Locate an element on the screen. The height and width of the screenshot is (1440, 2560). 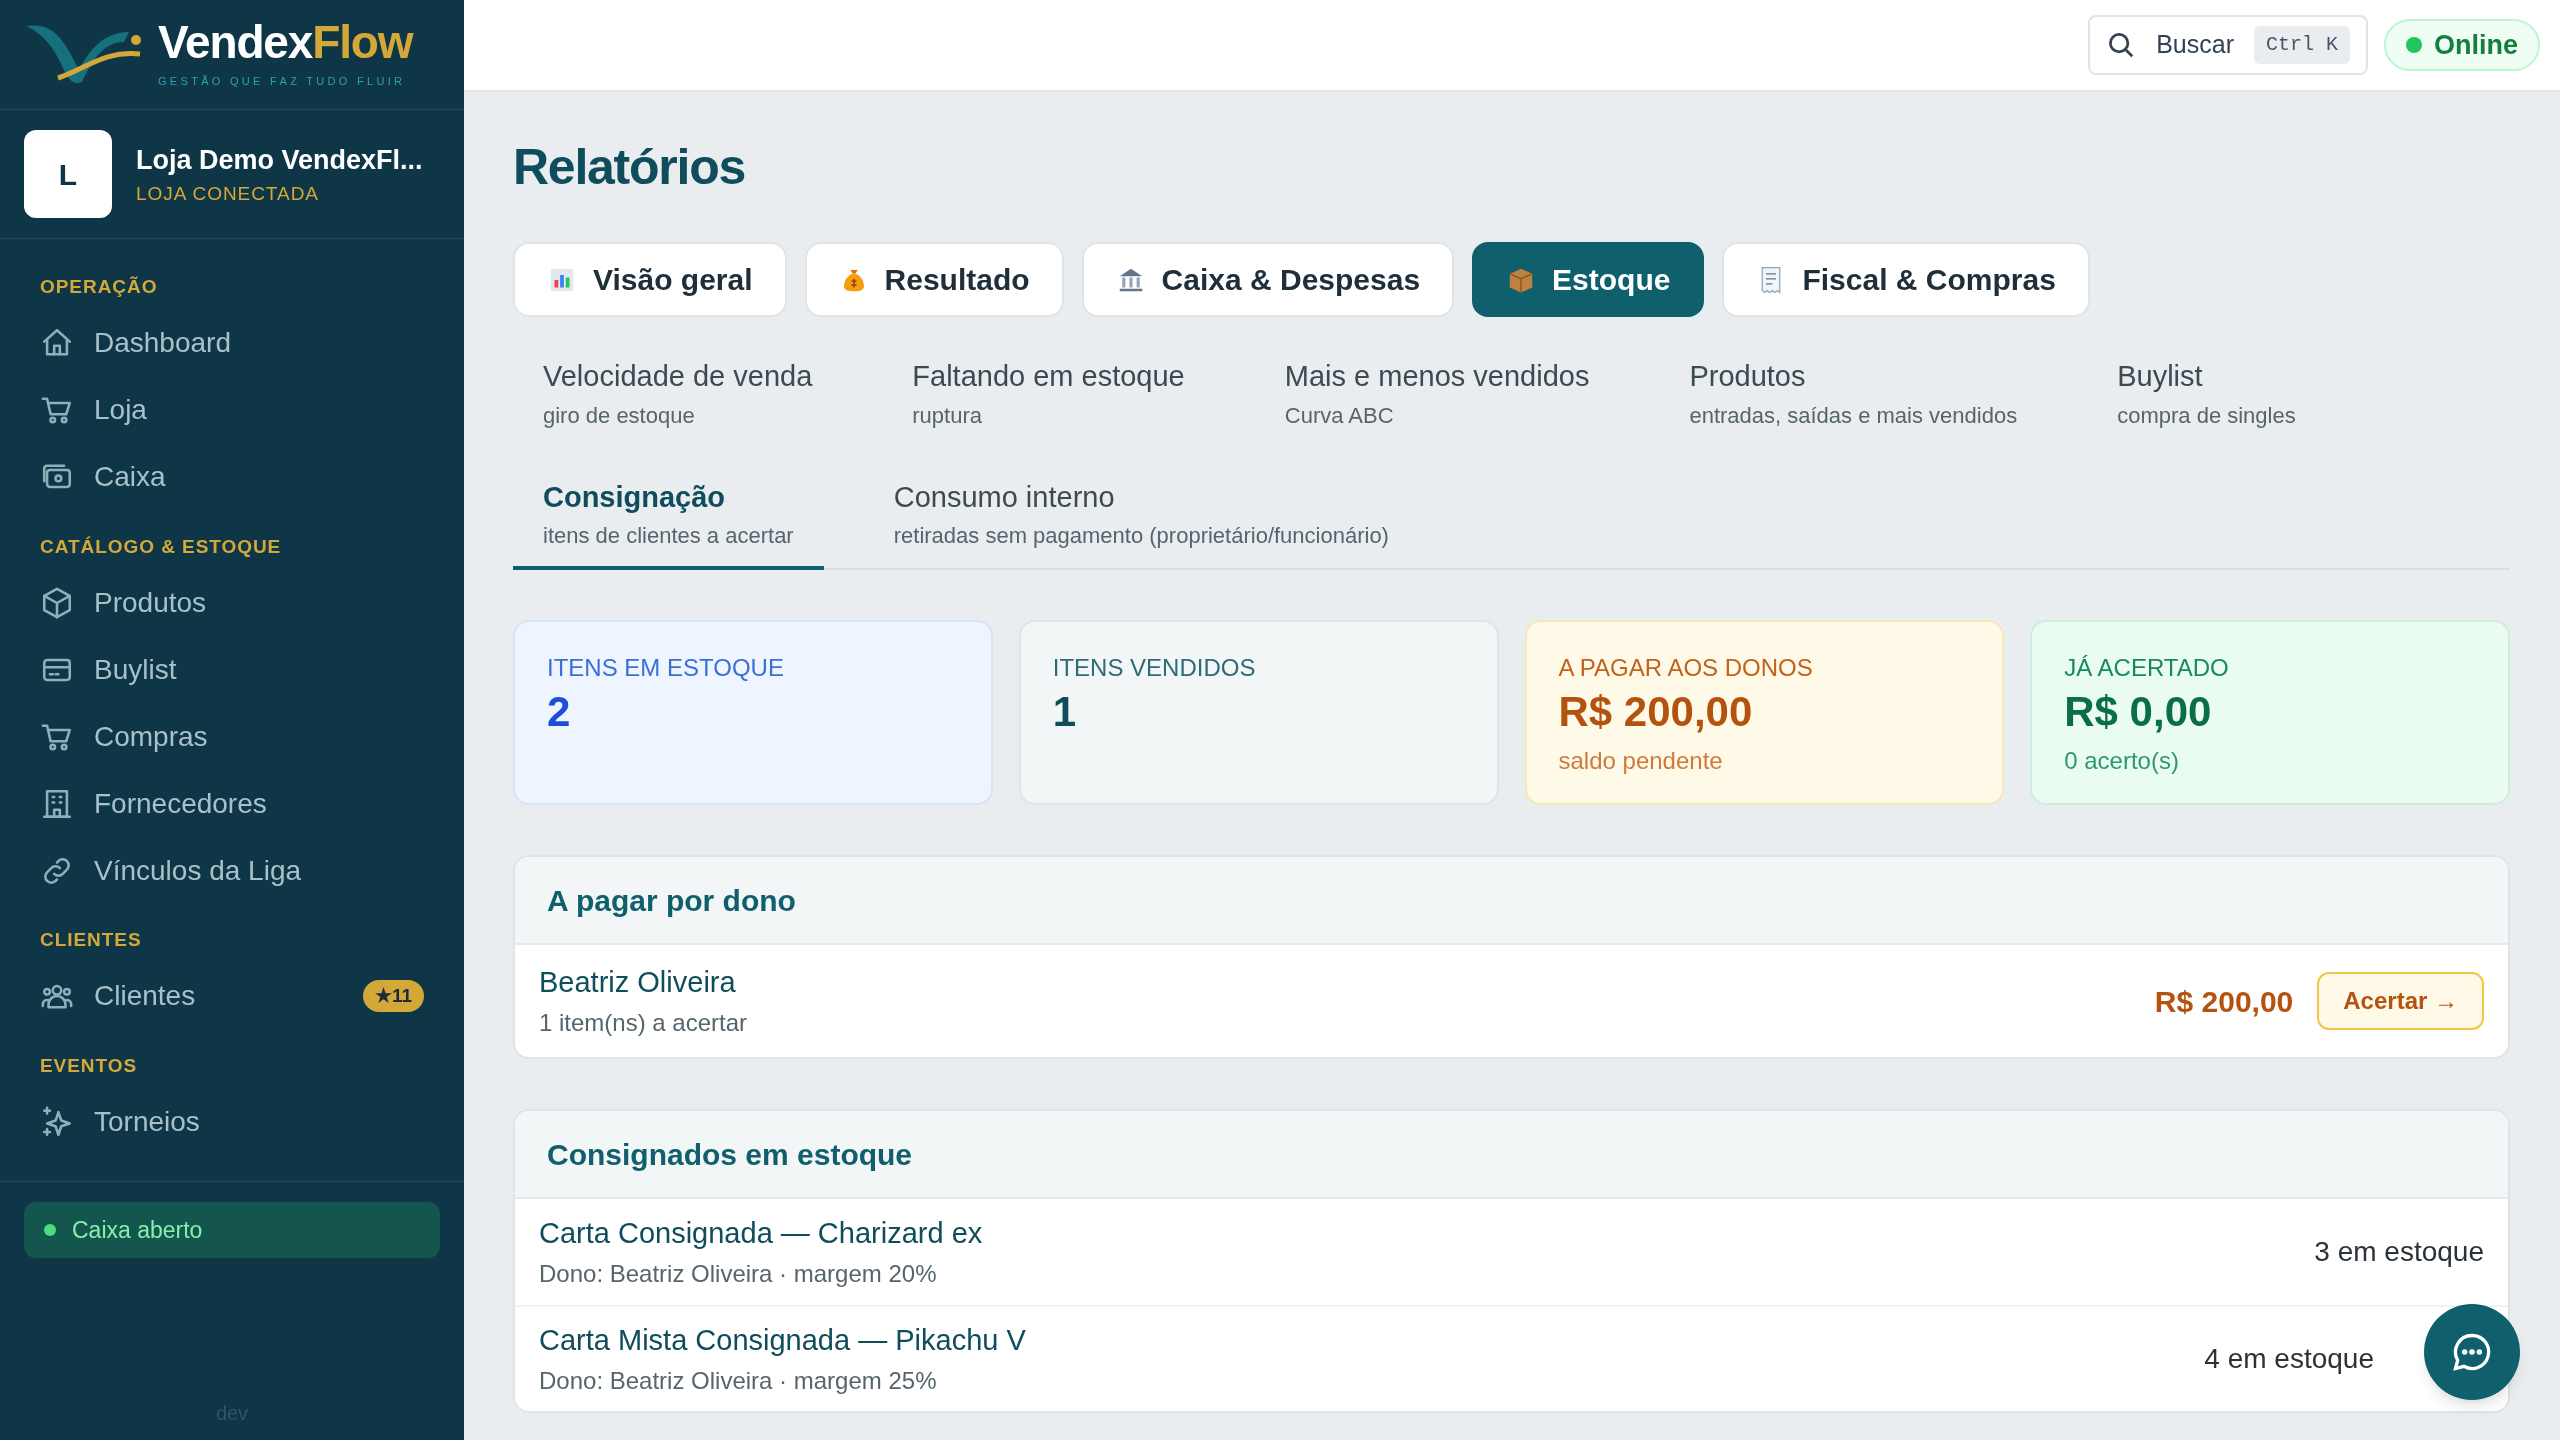
owner-name: Beatriz Oliveira is located at coordinates (638, 983).